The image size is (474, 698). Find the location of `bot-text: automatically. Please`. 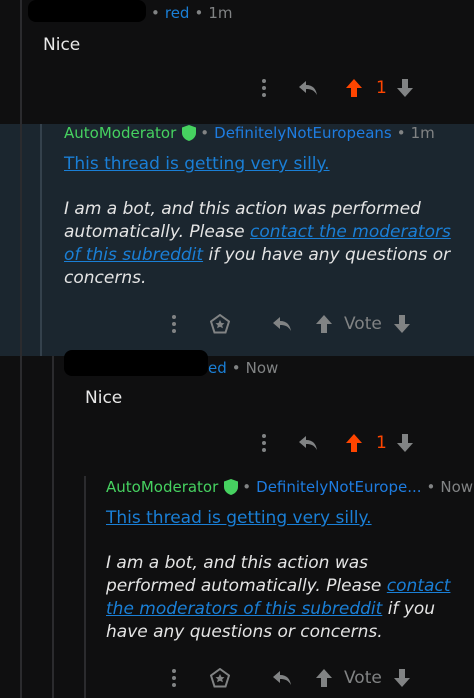

bot-text: automatically. Please is located at coordinates (157, 232).